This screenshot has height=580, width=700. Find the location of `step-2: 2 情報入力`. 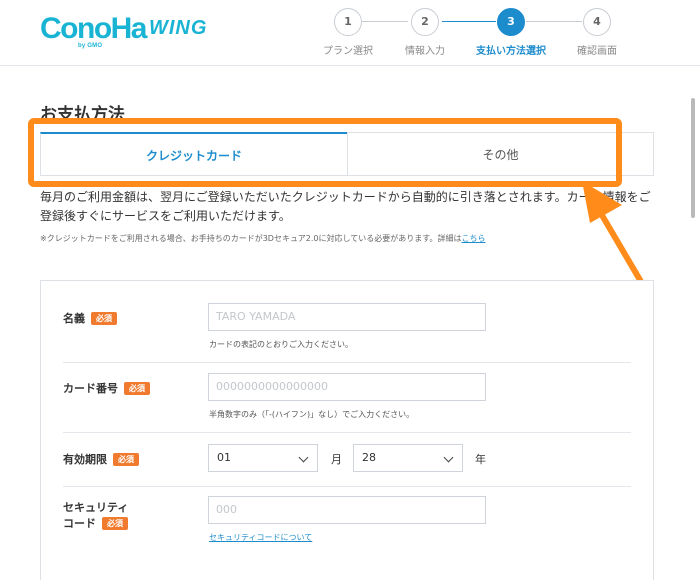

step-2: 2 情報入力 is located at coordinates (425, 32).